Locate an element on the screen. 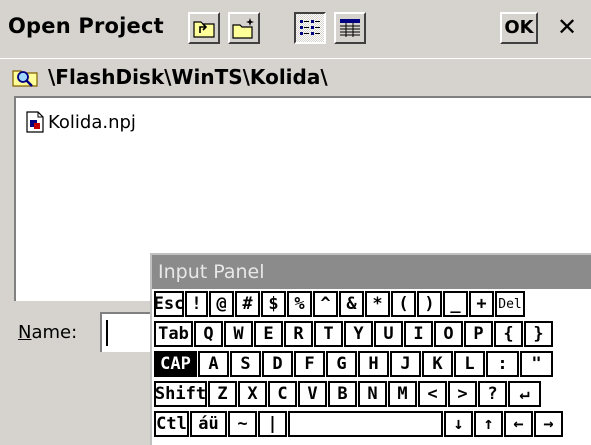 This screenshot has width=591, height=445. key: # is located at coordinates (247, 304).